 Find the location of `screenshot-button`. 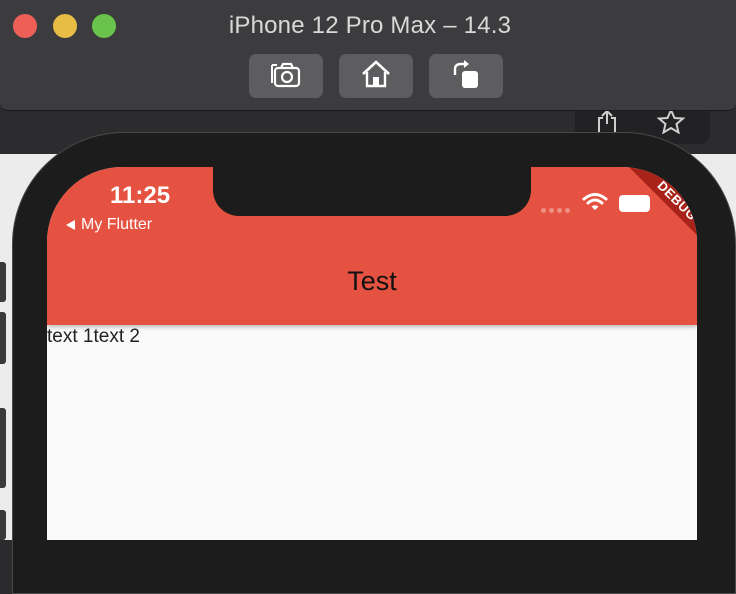

screenshot-button is located at coordinates (286, 76).